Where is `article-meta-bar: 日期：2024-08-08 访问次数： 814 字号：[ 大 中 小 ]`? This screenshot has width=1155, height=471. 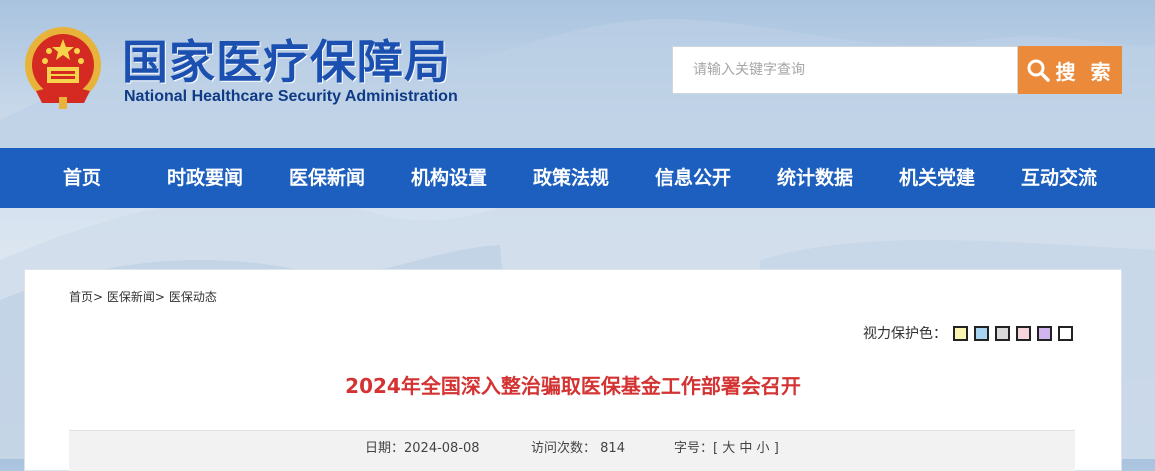
article-meta-bar: 日期：2024-08-08 访问次数： 814 字号：[ 大 中 小 ] is located at coordinates (572, 450).